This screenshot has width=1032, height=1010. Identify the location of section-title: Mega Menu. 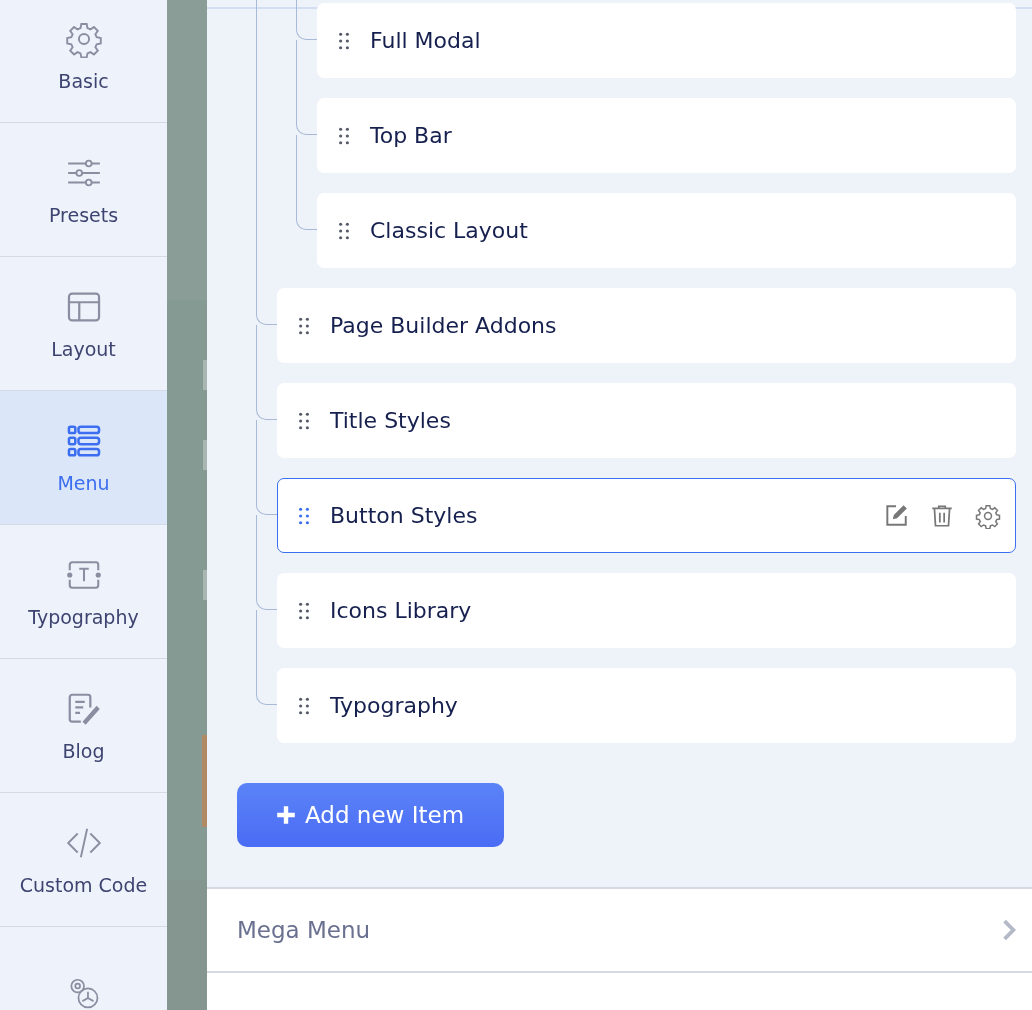
(304, 930).